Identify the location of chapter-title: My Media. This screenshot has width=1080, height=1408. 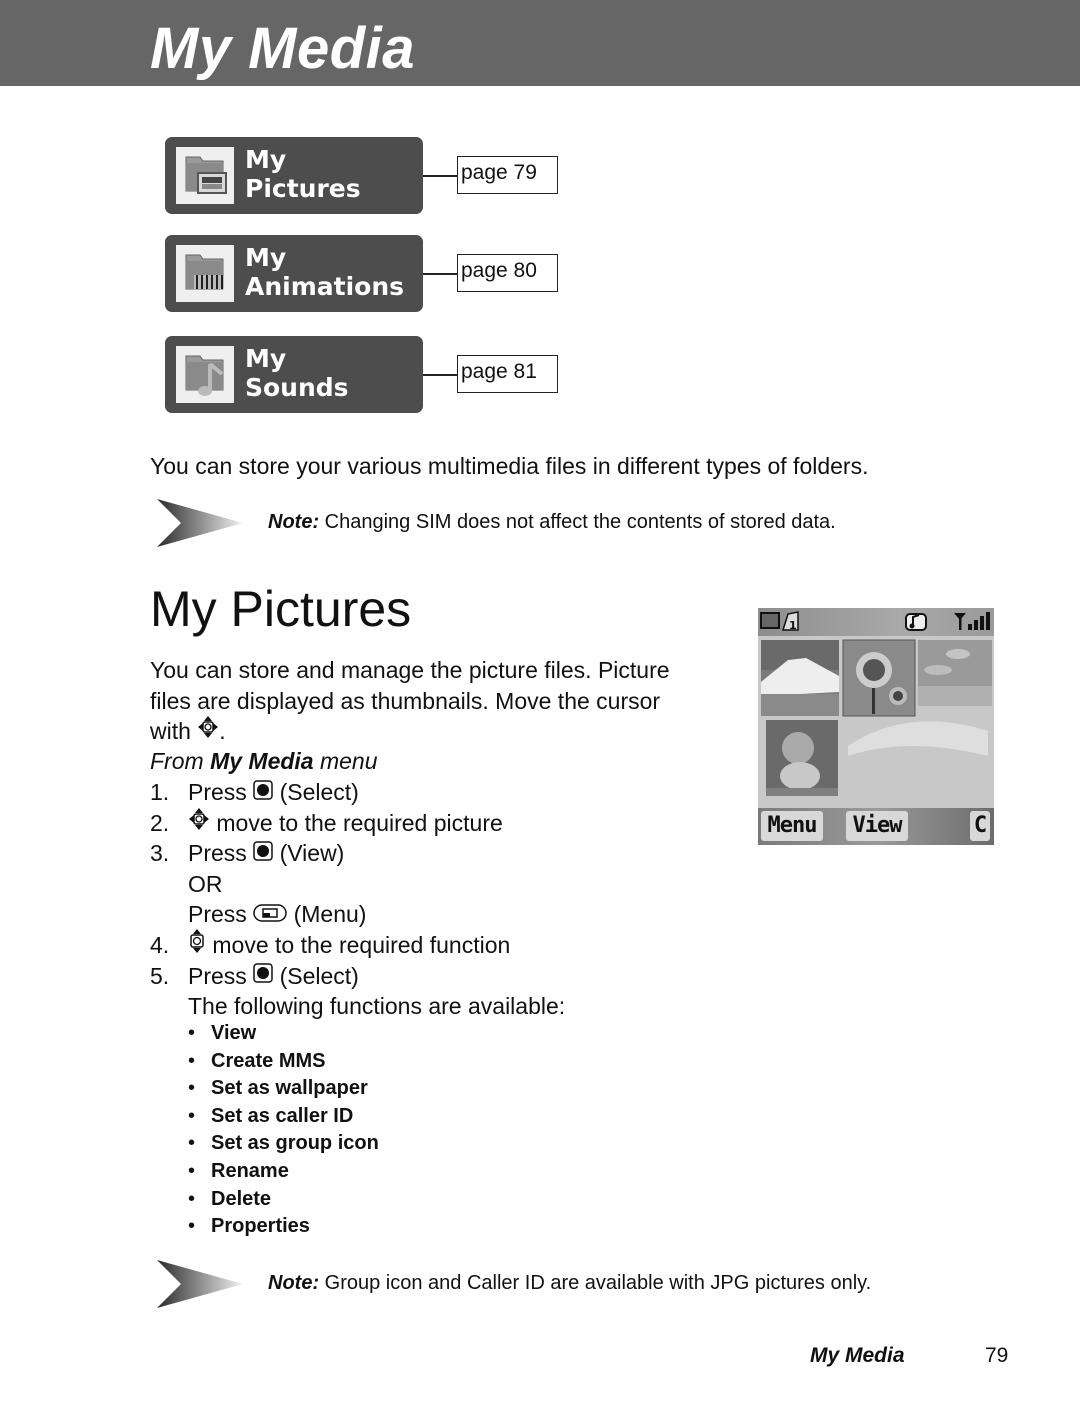
(283, 48).